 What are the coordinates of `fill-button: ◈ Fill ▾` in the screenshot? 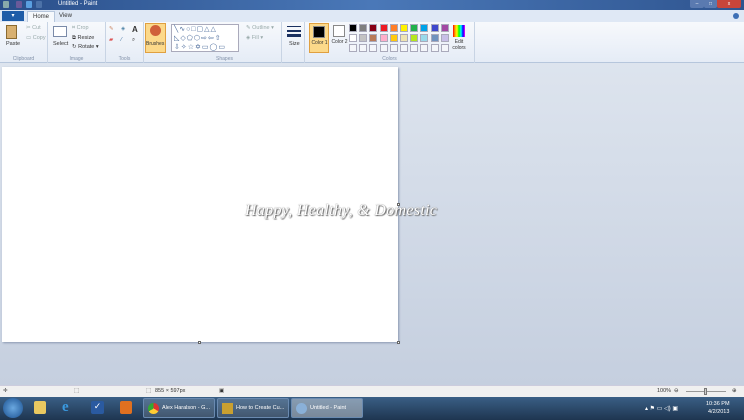 It's located at (254, 38).